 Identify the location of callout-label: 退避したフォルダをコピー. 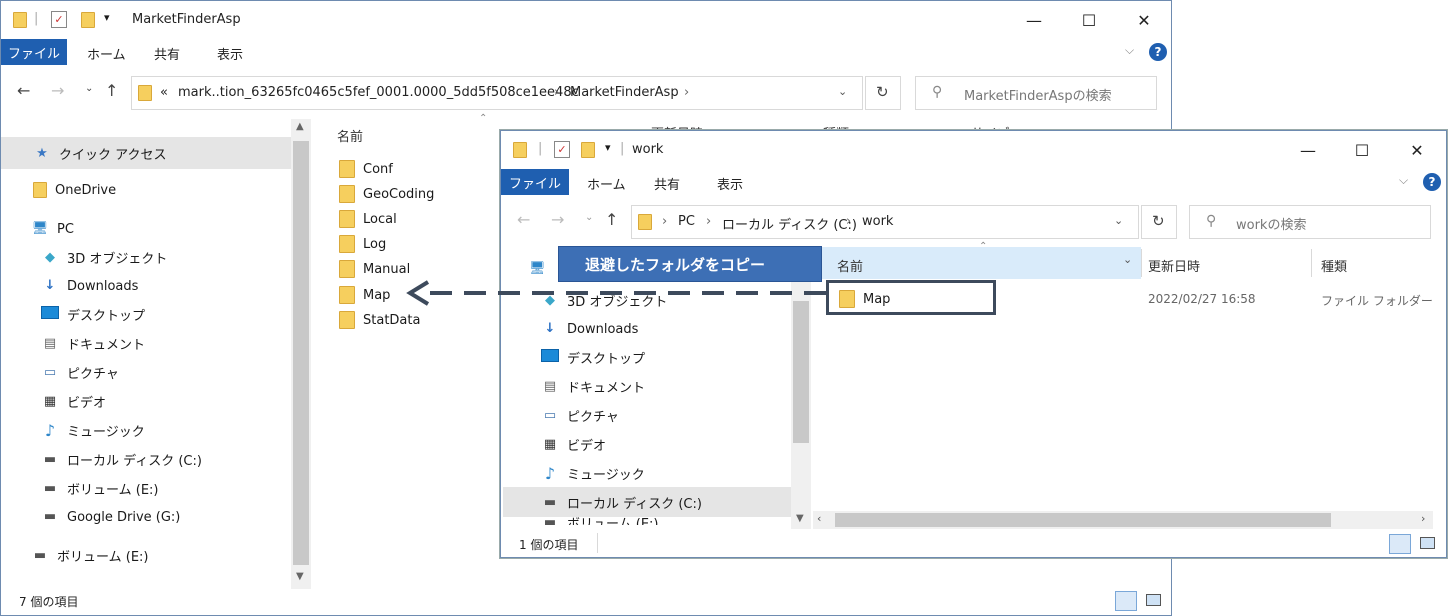
(690, 264).